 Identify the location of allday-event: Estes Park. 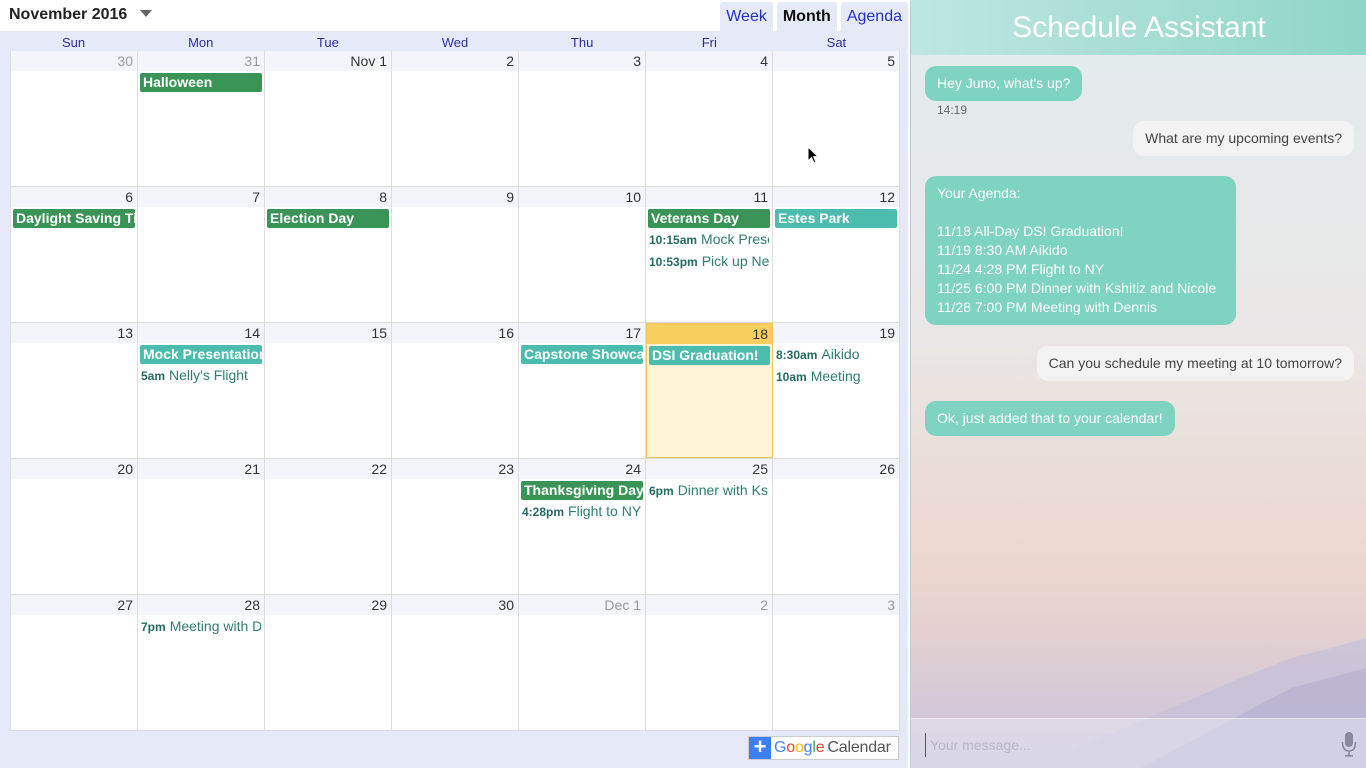
(836, 218).